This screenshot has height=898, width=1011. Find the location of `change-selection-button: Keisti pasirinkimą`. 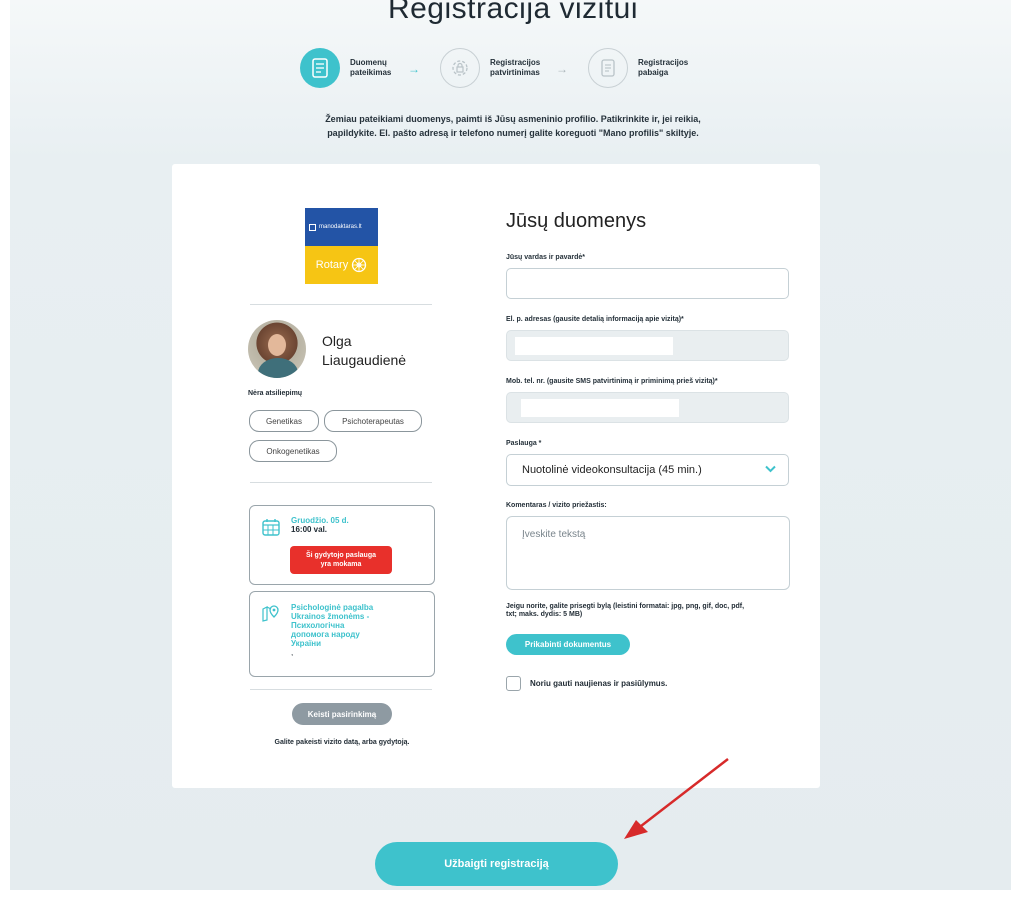

change-selection-button: Keisti pasirinkimą is located at coordinates (342, 714).